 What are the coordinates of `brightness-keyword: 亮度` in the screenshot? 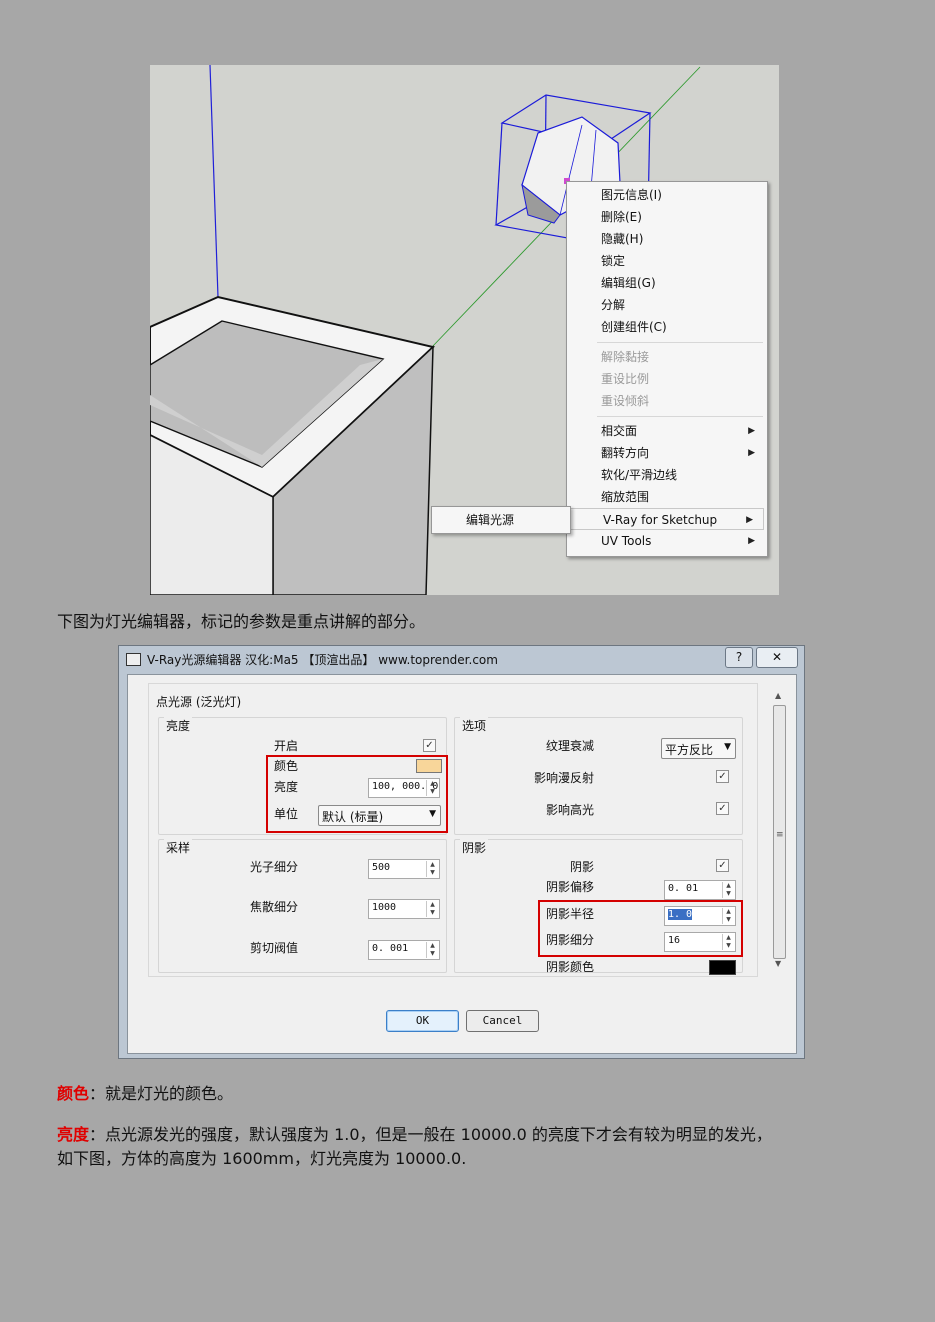 It's located at (73, 1134).